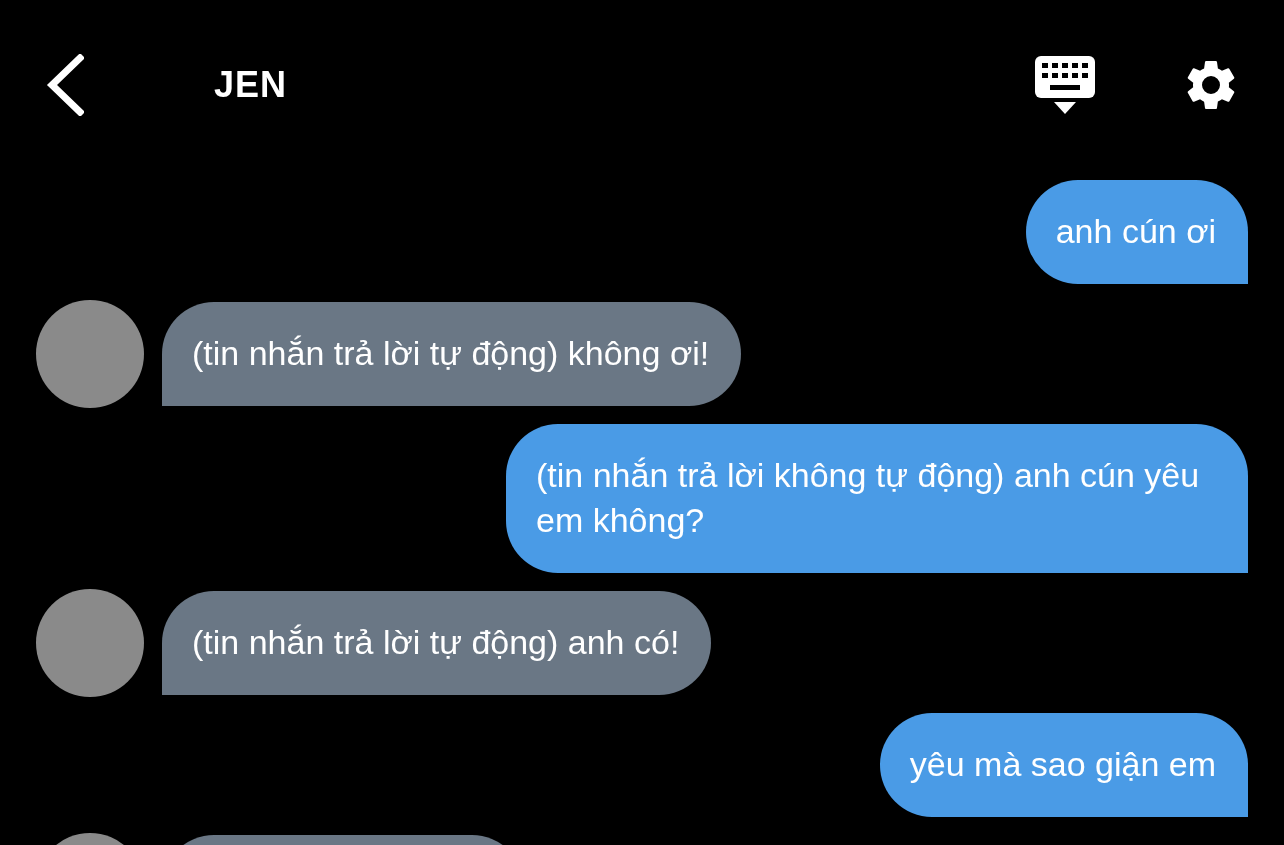 The image size is (1284, 845). Describe the element at coordinates (251, 85) in the screenshot. I see `chat-title: JEN` at that location.